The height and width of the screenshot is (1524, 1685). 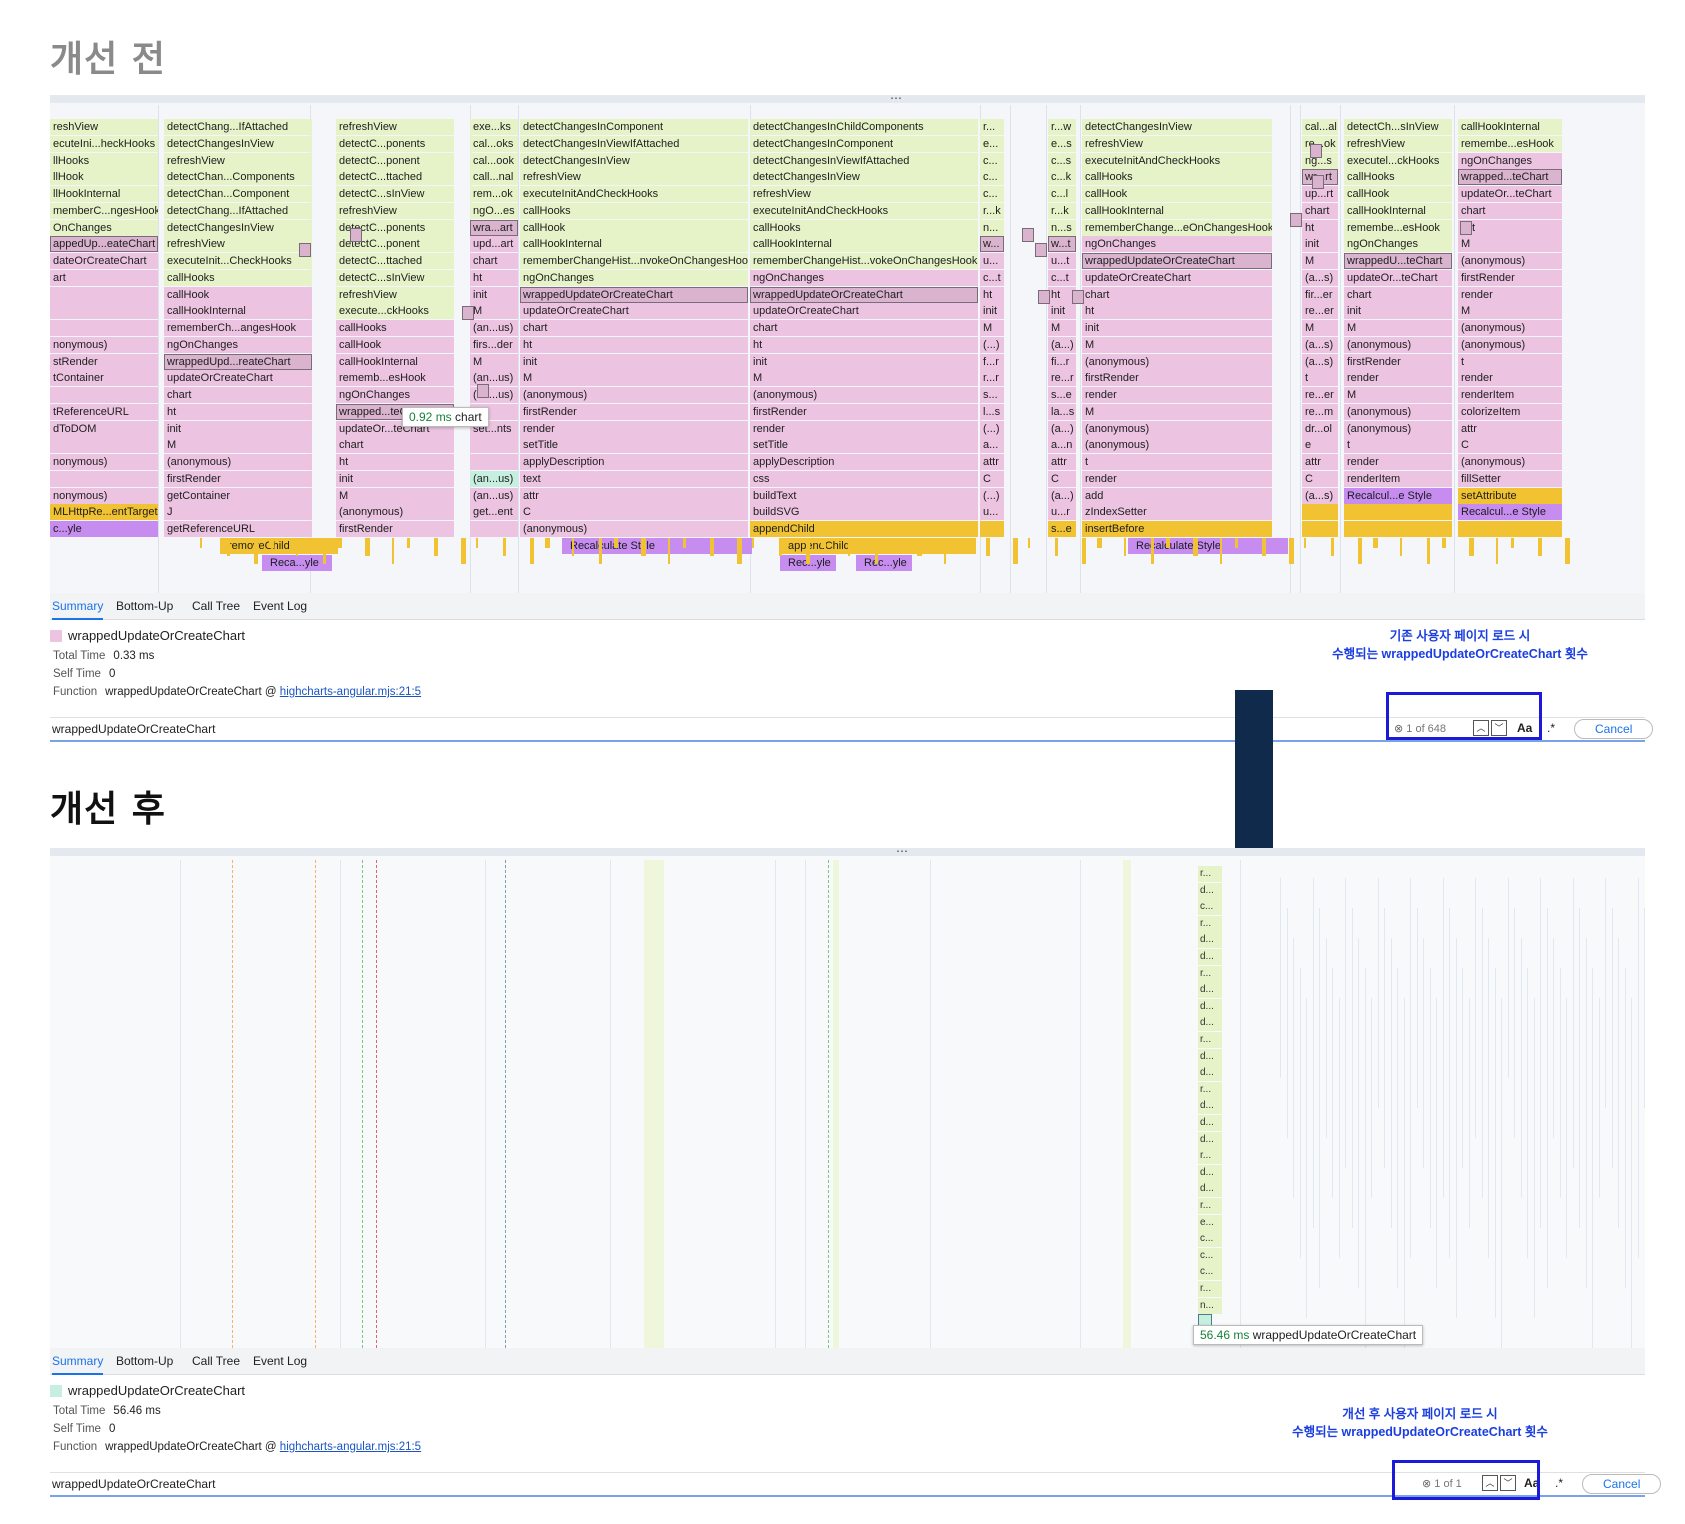 What do you see at coordinates (1320, 428) in the screenshot?
I see `flame-frame: dr...ol` at bounding box center [1320, 428].